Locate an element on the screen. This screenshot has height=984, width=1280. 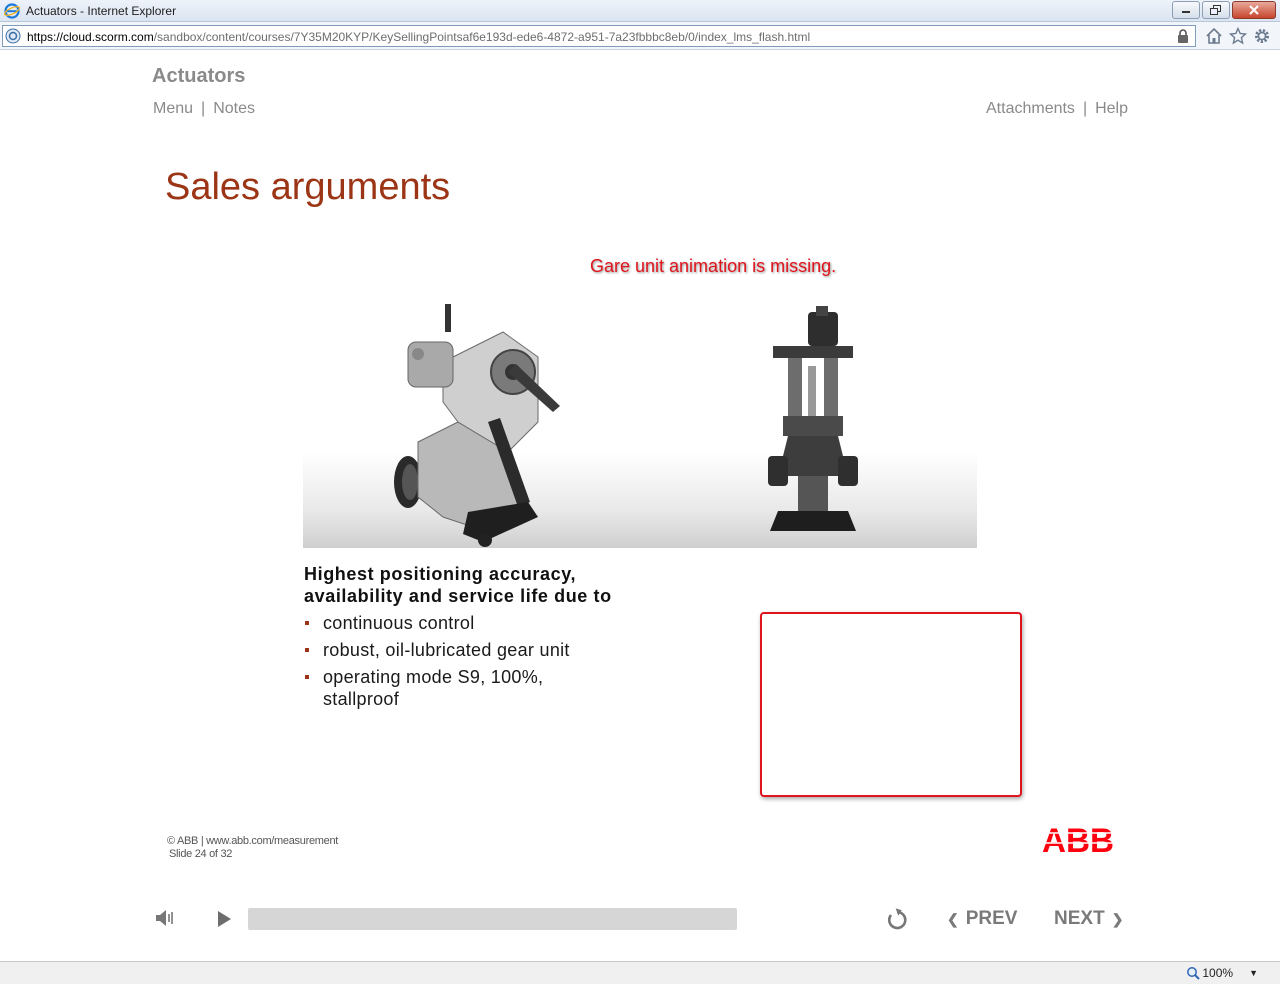
bullet-item: operating mode S9, 100%, stallproof is located at coordinates (464, 688).